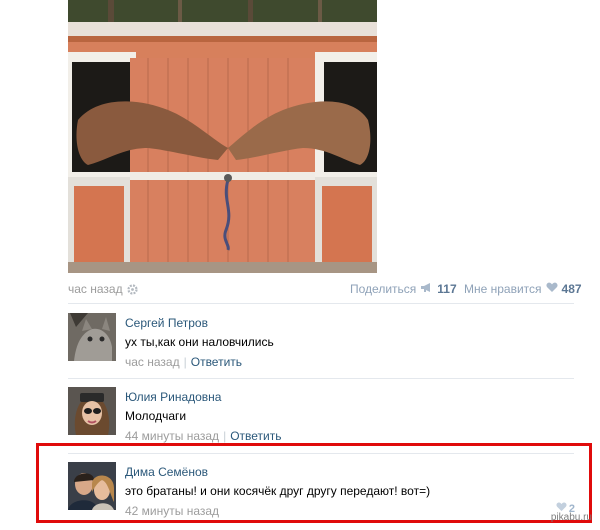  I want to click on comment-text: ух ты,как они наловчились, so click(199, 342).